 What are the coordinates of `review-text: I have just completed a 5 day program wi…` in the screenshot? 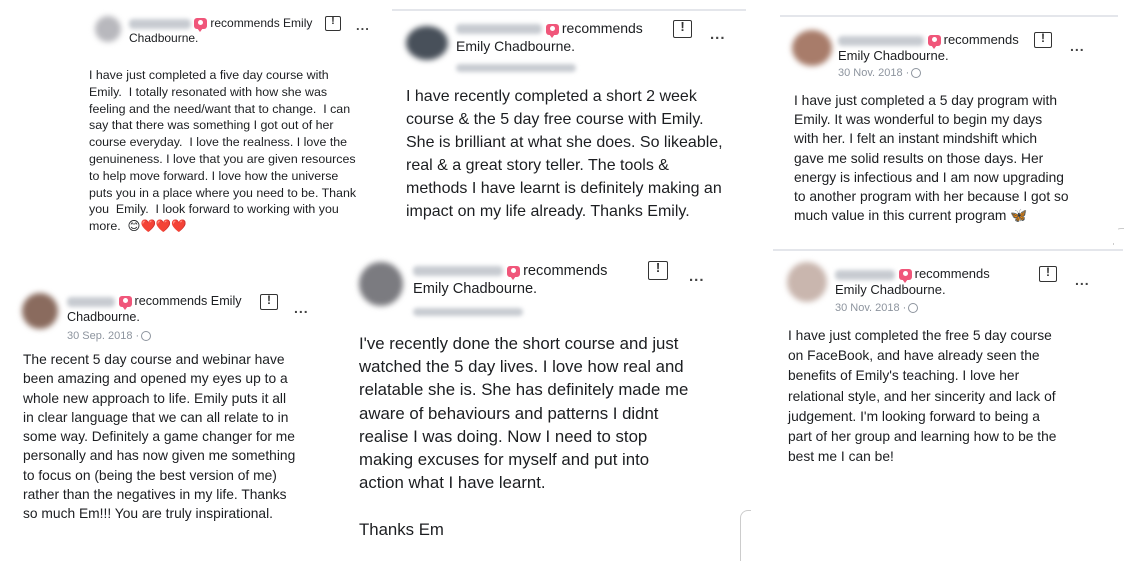 It's located at (931, 158).